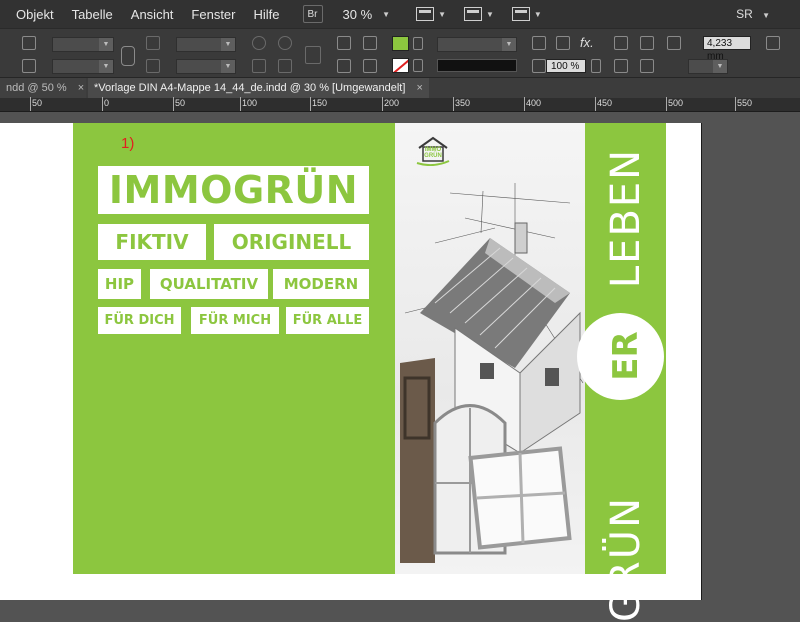 This screenshot has width=800, height=622. What do you see at coordinates (418, 65) in the screenshot?
I see `stroke-dropdown-icon` at bounding box center [418, 65].